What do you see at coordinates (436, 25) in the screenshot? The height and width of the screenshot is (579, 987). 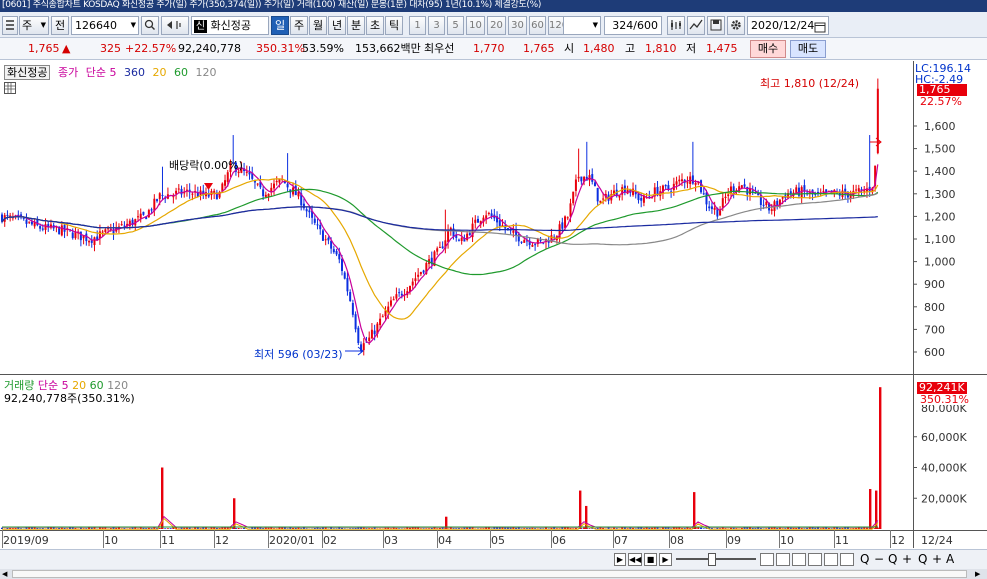 I see `interval-button: 3` at bounding box center [436, 25].